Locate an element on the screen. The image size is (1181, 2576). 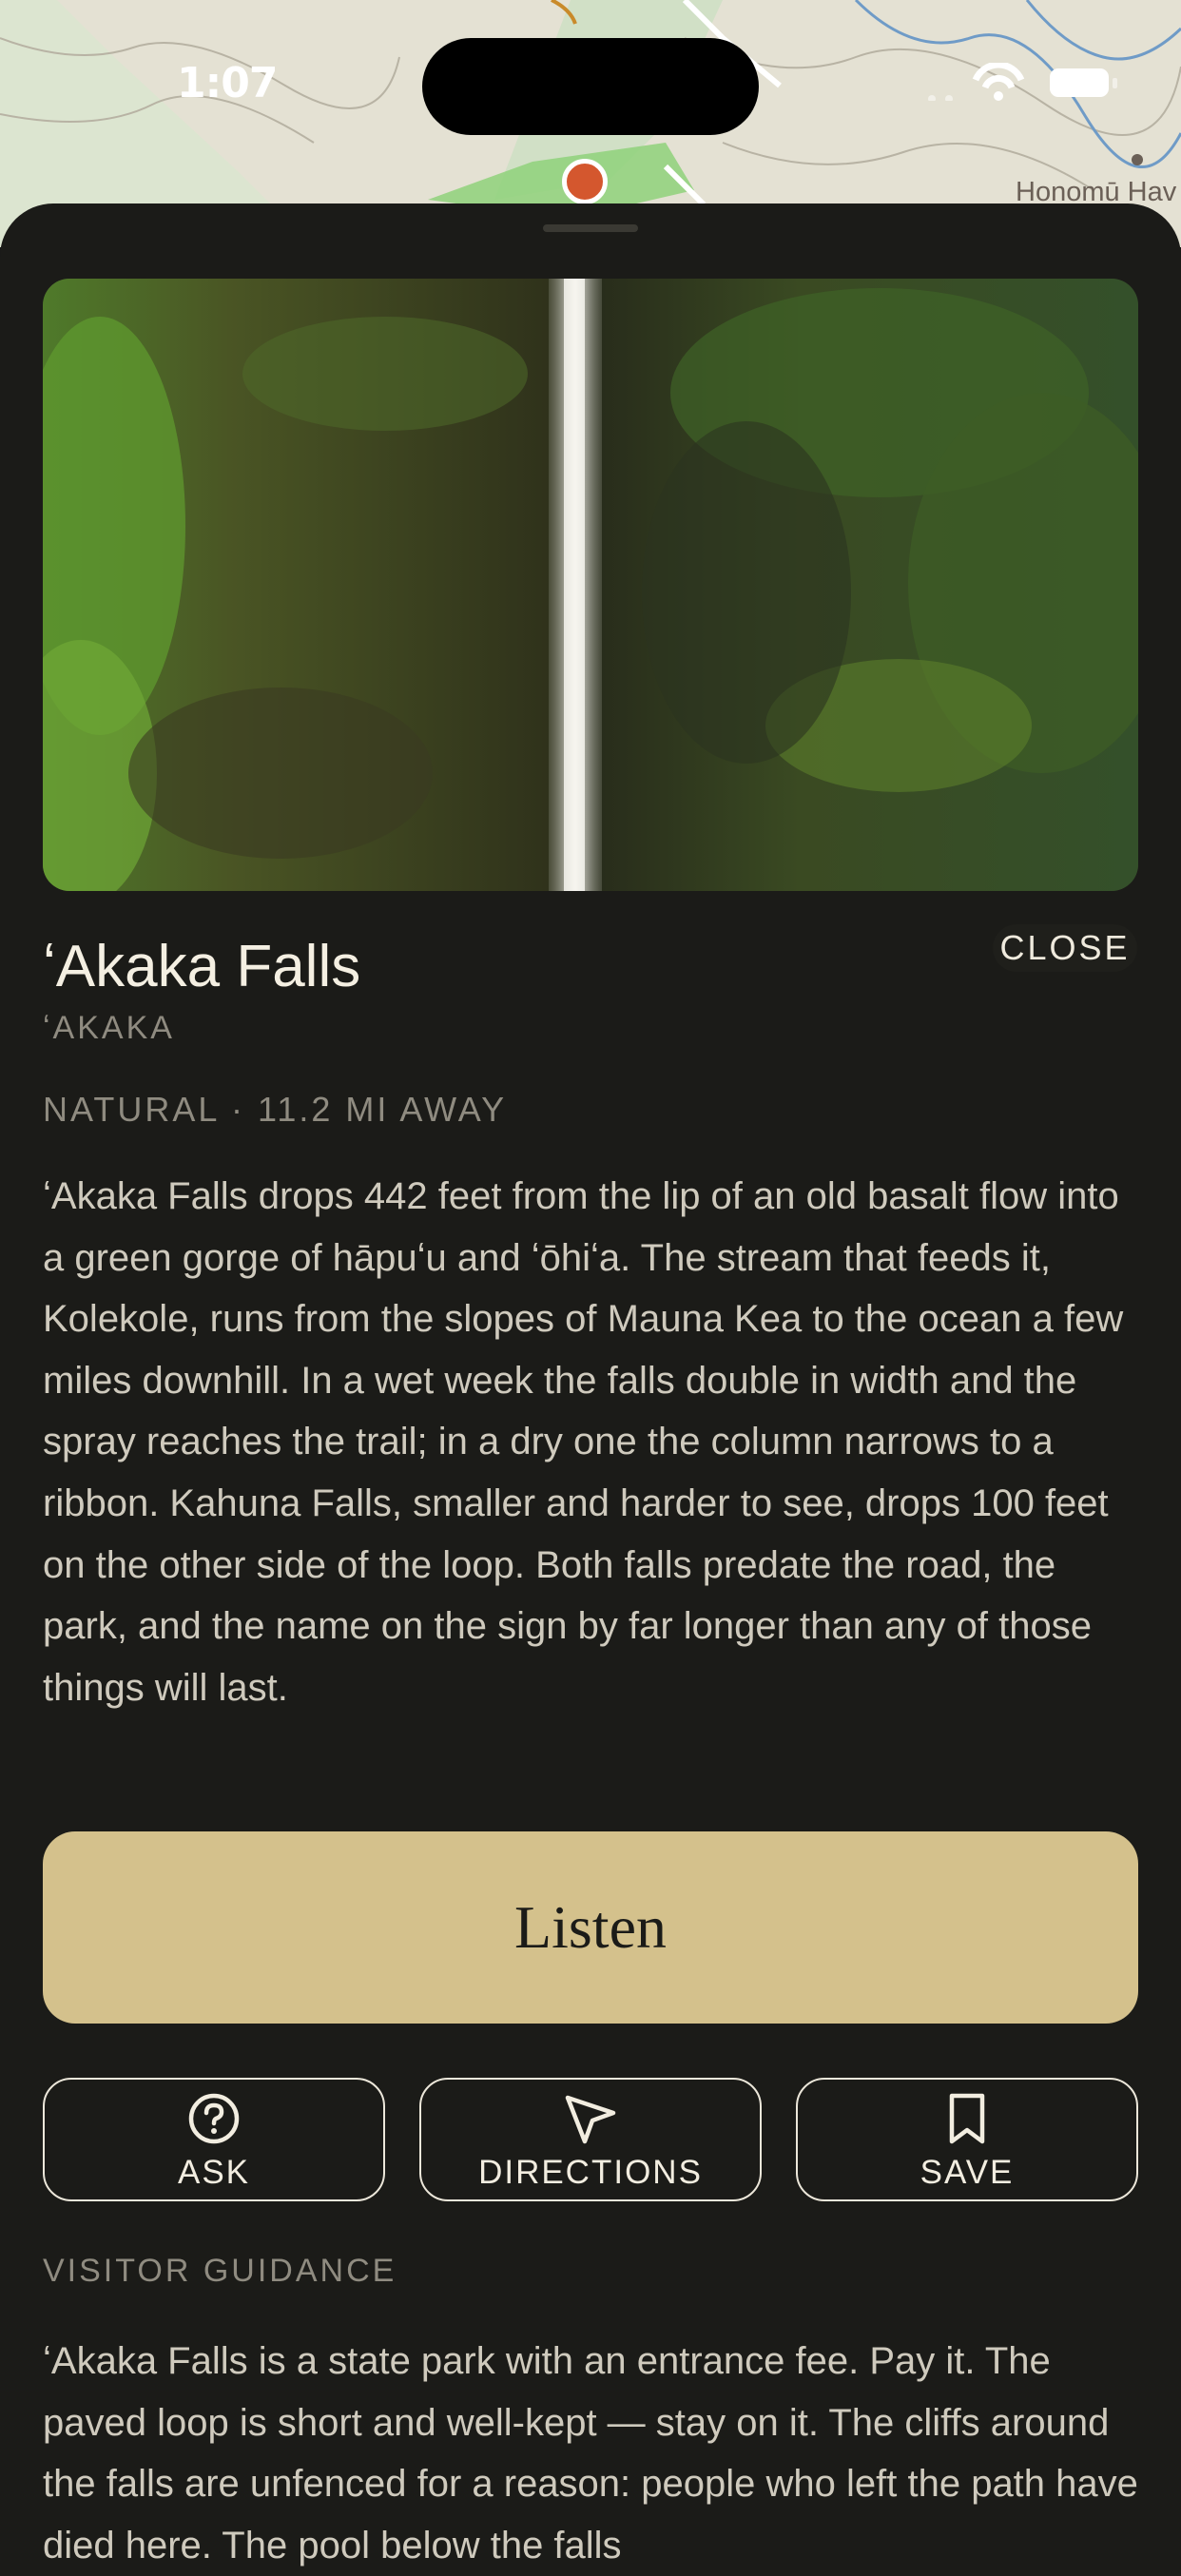
ask-label: ASK is located at coordinates (214, 2172).